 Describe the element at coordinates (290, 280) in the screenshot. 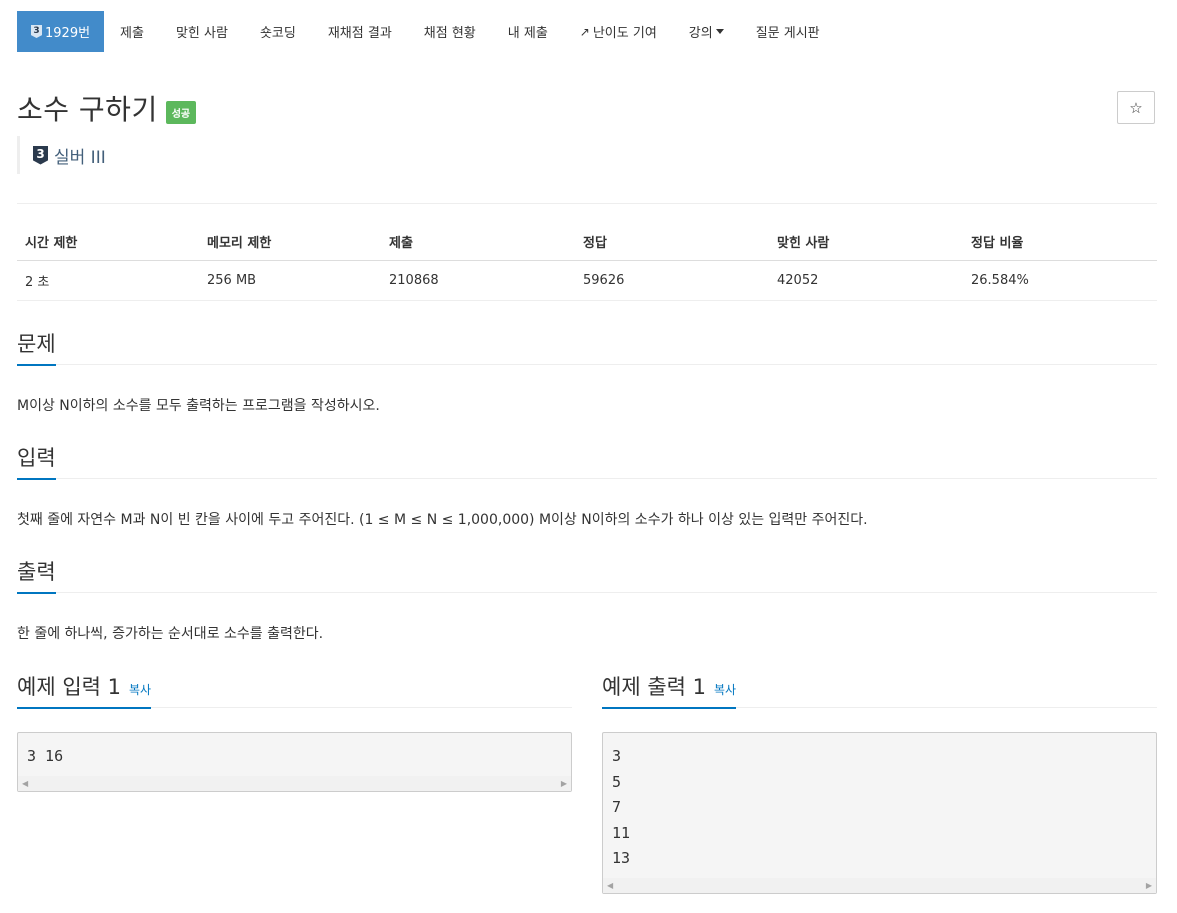

I see `value-memory-limit: 256 MB` at that location.